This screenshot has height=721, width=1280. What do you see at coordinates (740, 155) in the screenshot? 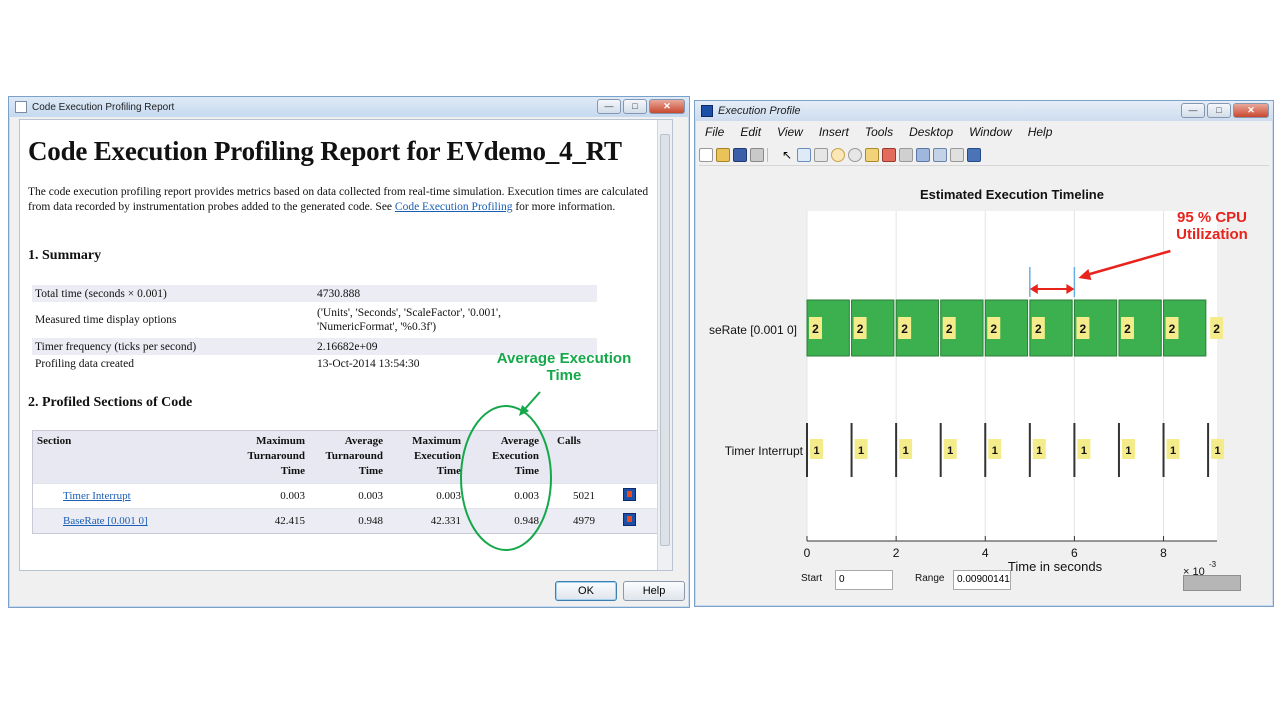
I see `save-icon` at bounding box center [740, 155].